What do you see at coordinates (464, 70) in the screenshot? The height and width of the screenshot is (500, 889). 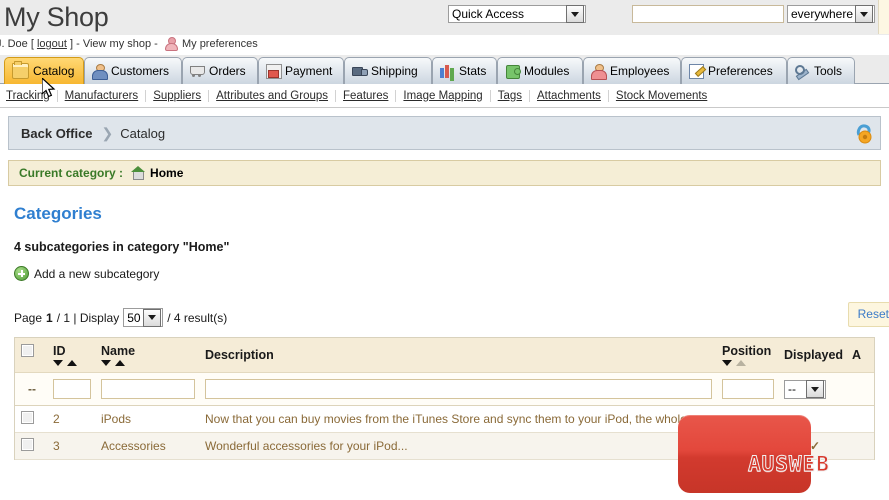 I see `tab-stats: Stats` at bounding box center [464, 70].